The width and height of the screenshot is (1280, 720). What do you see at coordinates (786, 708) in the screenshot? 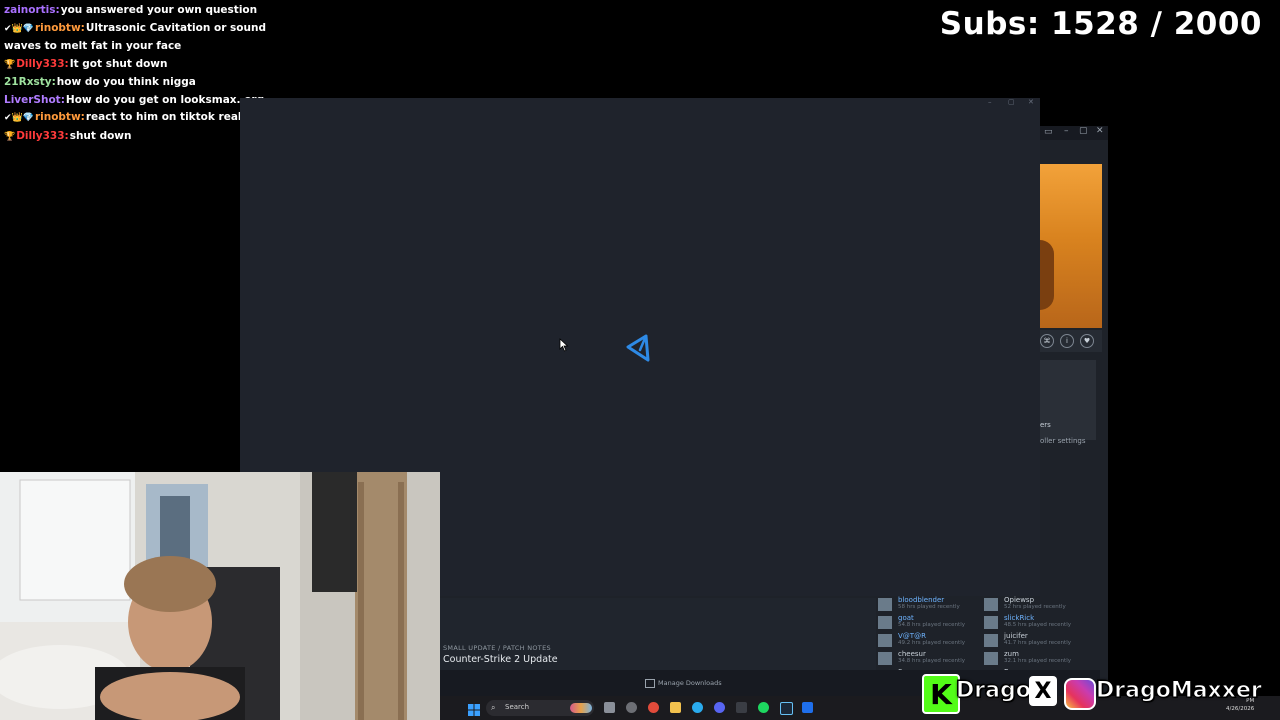
I see `steam-icon` at bounding box center [786, 708].